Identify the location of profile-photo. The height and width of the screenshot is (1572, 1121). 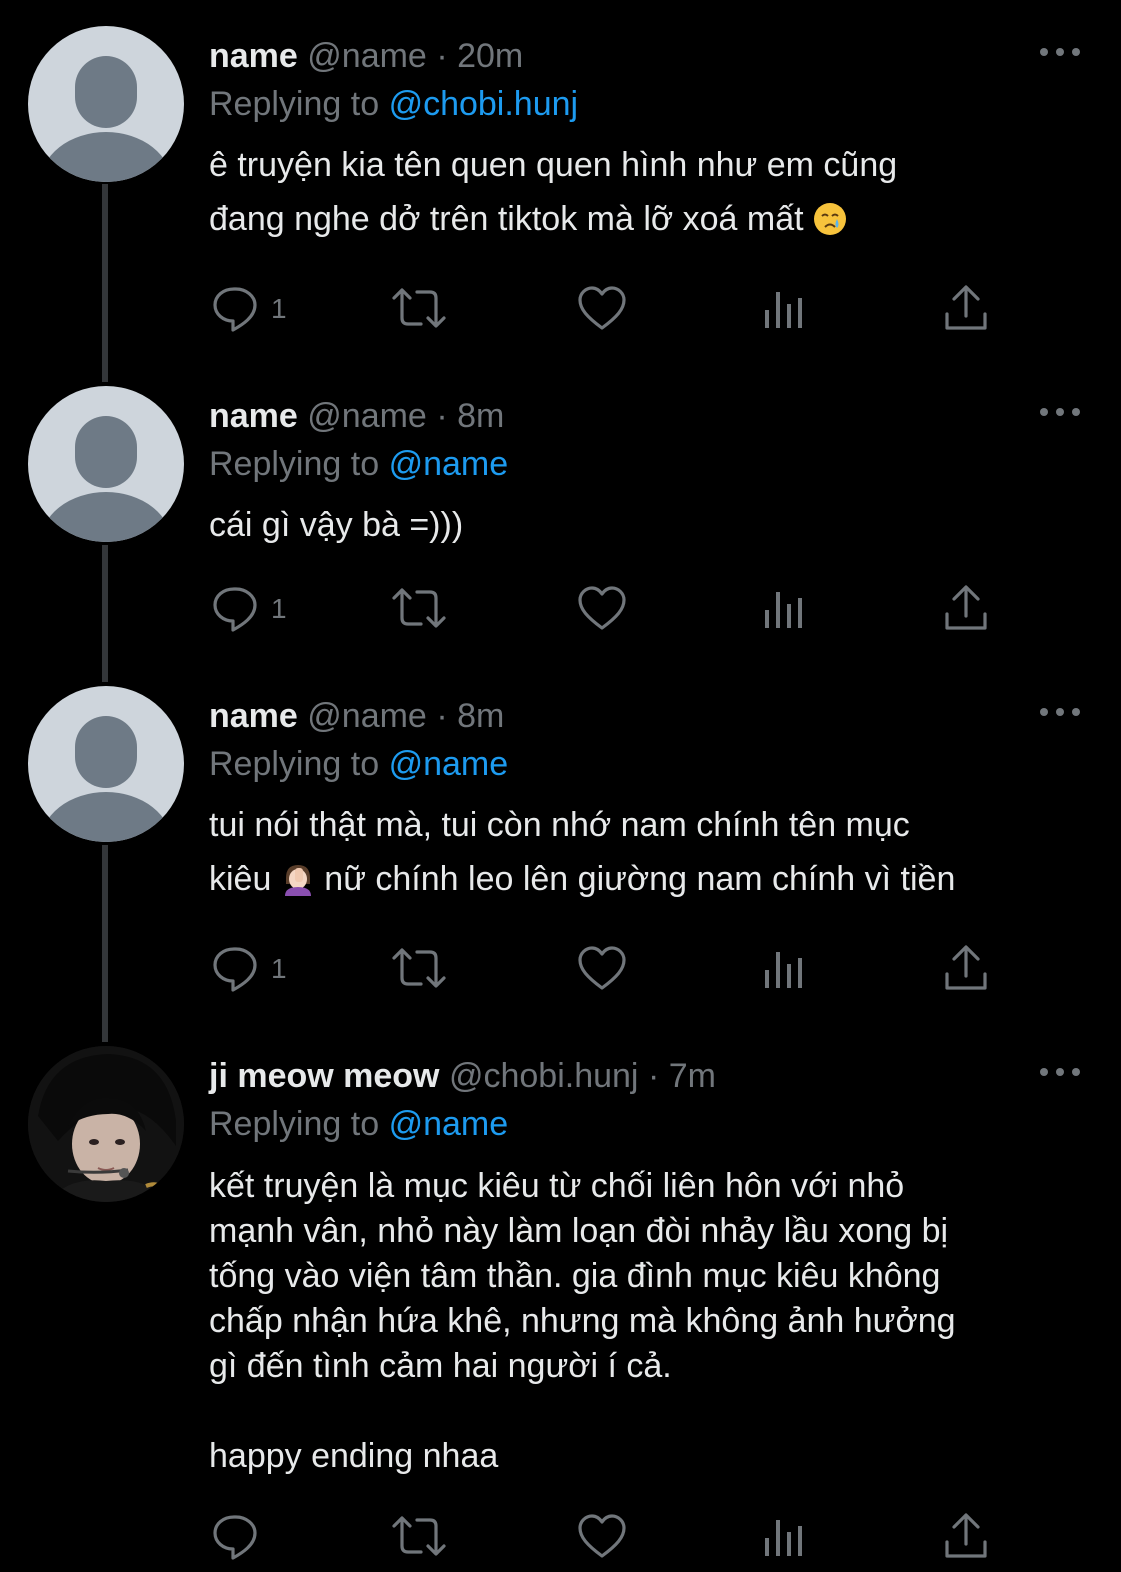
(106, 1124).